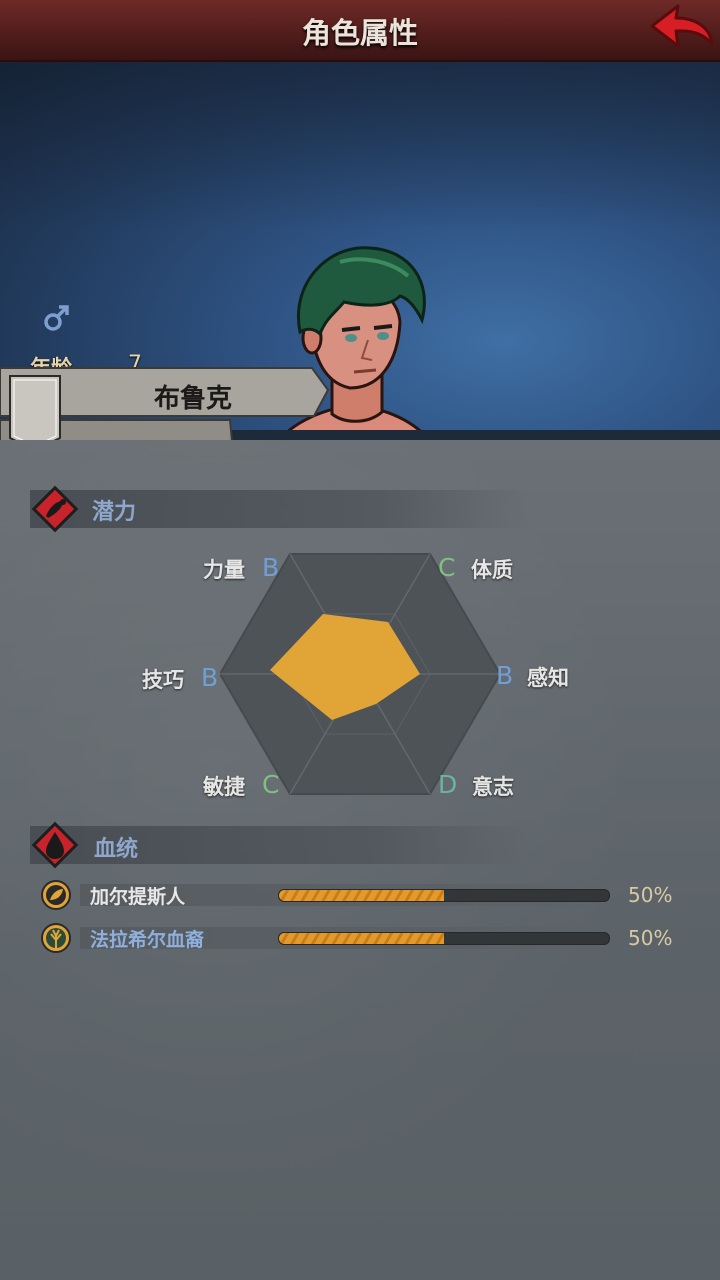 This screenshot has height=1280, width=720. Describe the element at coordinates (138, 897) in the screenshot. I see `bloodline-name-1: 加尔提斯人` at that location.